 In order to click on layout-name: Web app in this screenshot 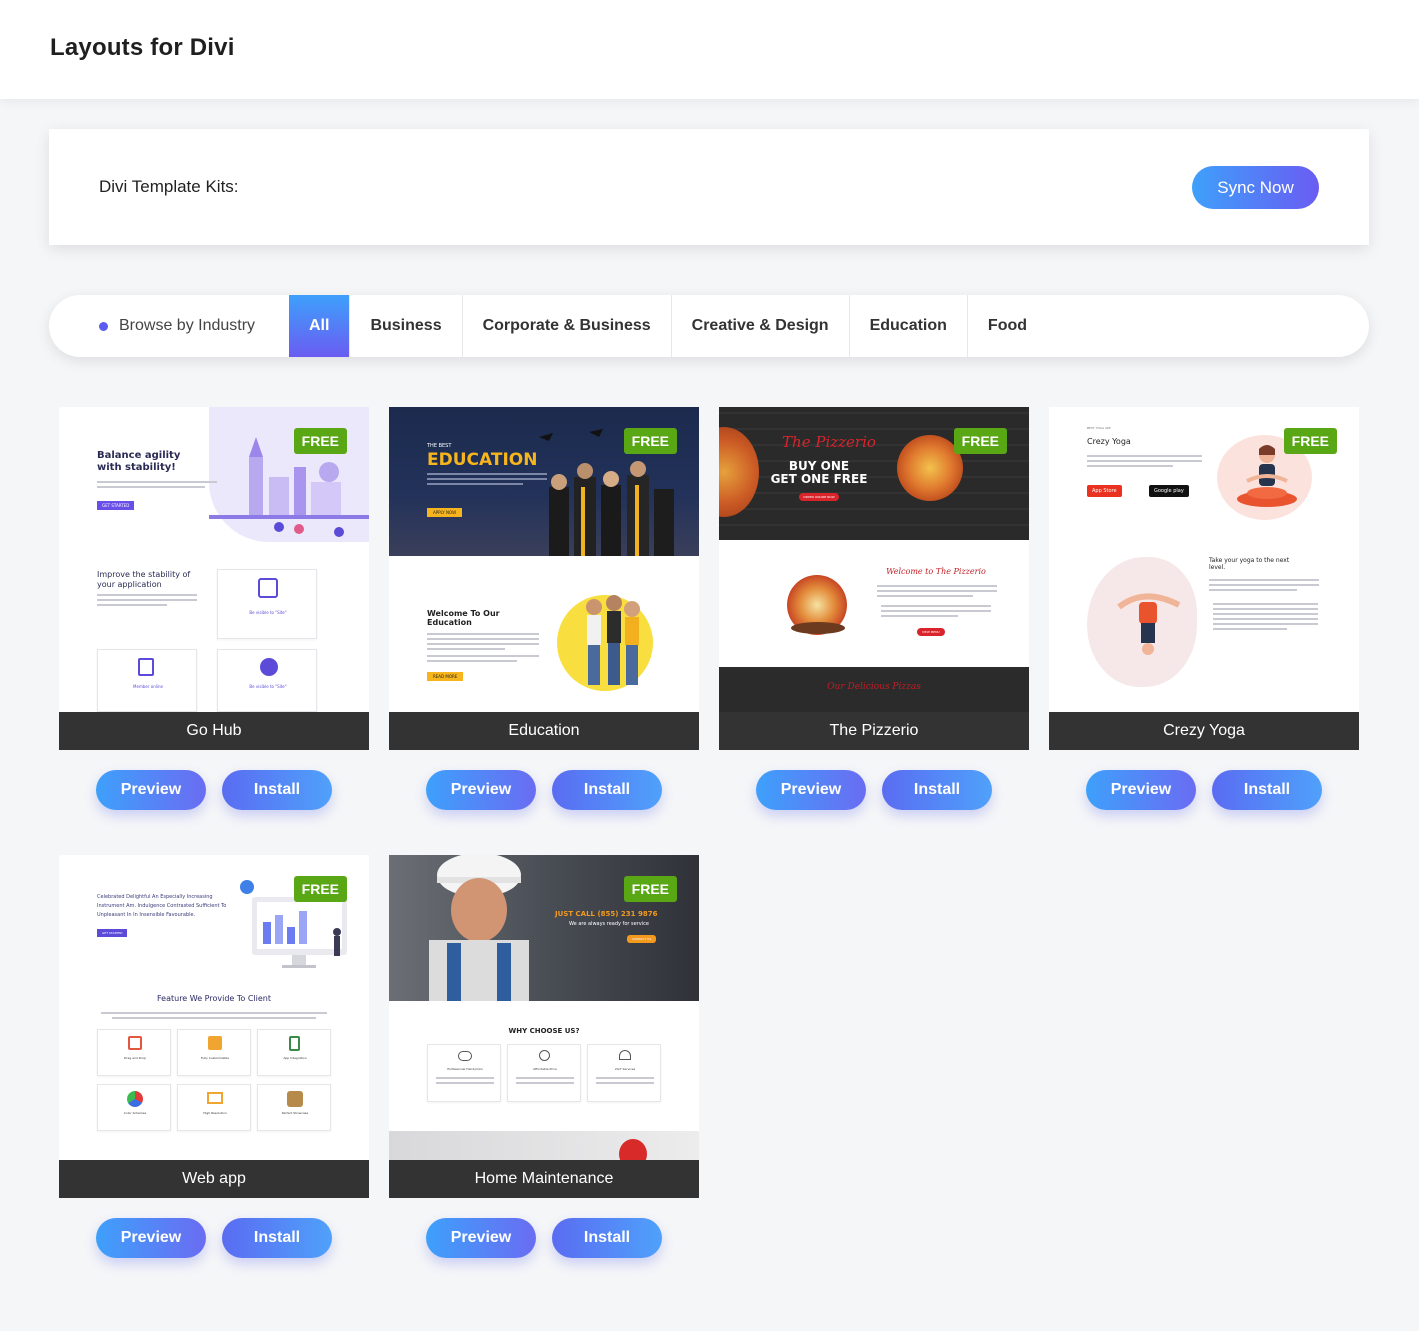, I will do `click(214, 1179)`.